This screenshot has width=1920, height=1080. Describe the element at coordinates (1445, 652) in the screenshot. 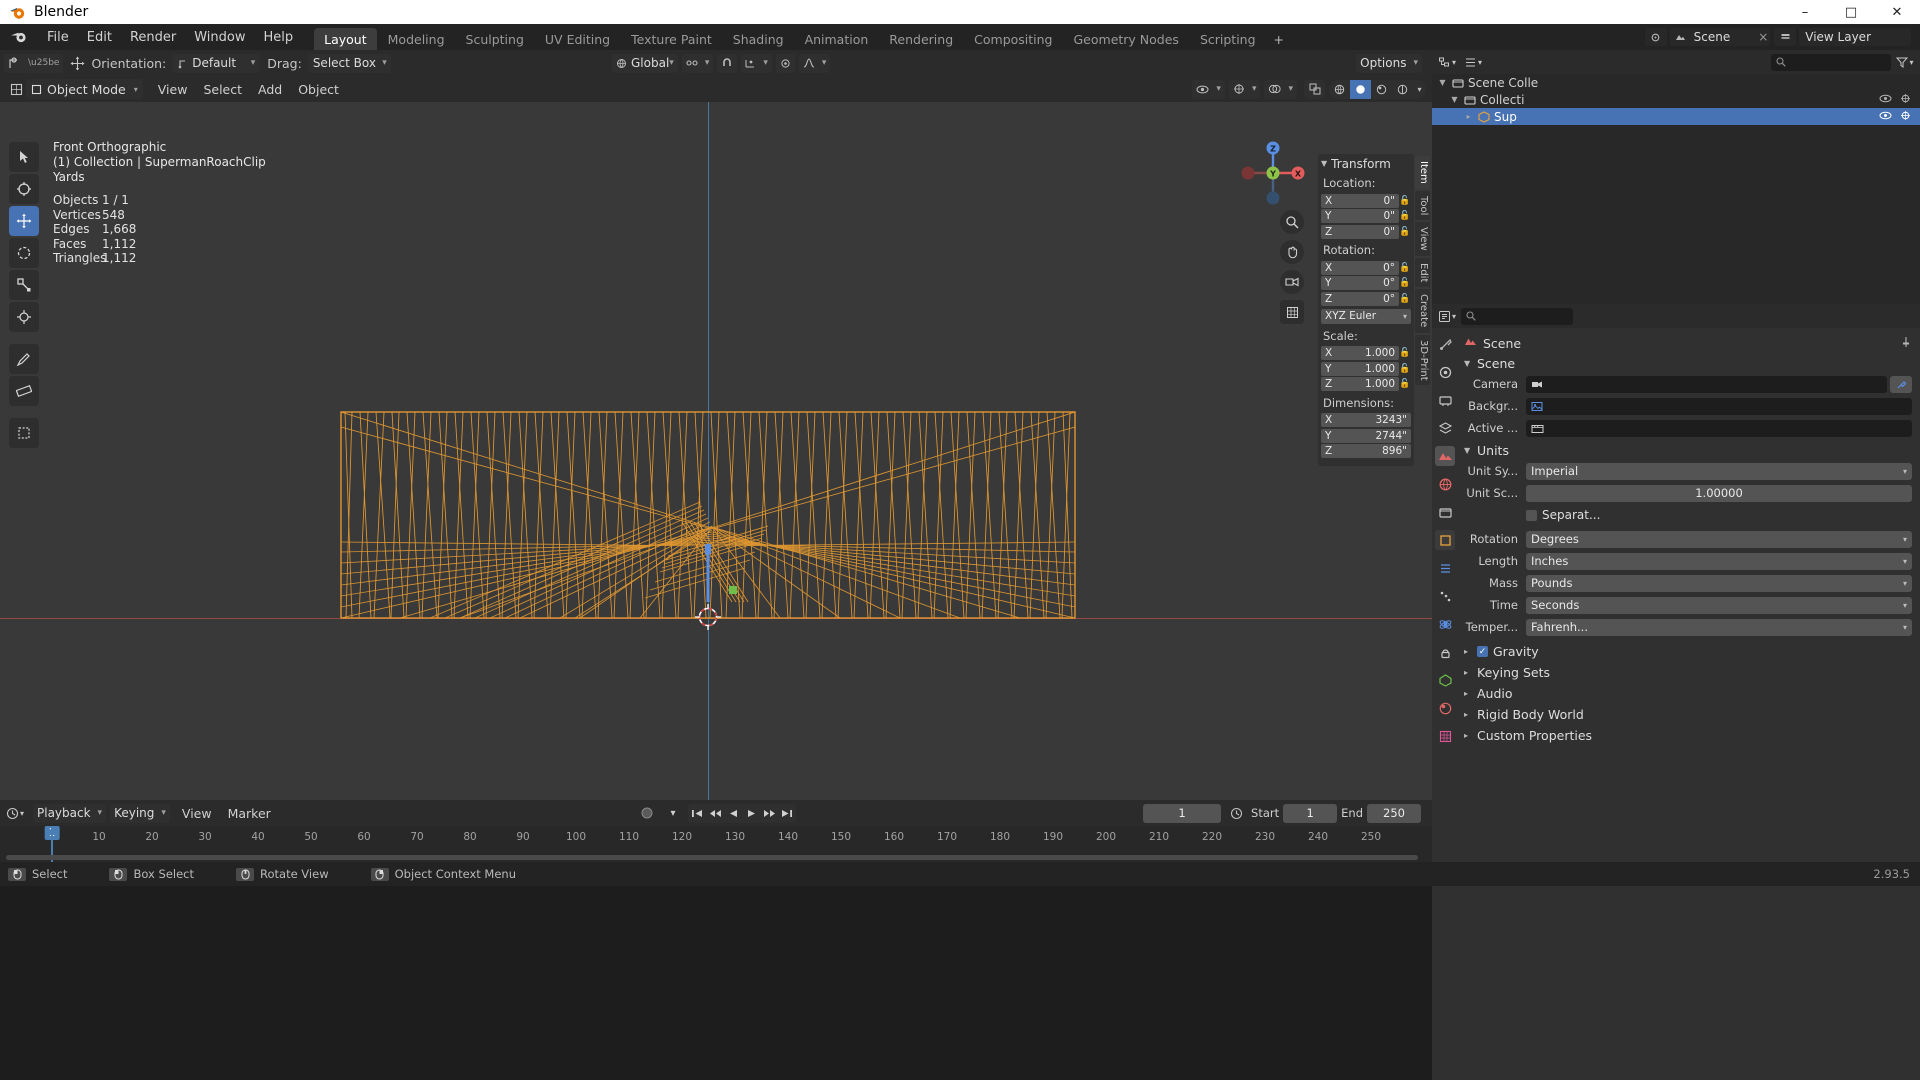

I see `properties-tab-constraints-icon` at that location.